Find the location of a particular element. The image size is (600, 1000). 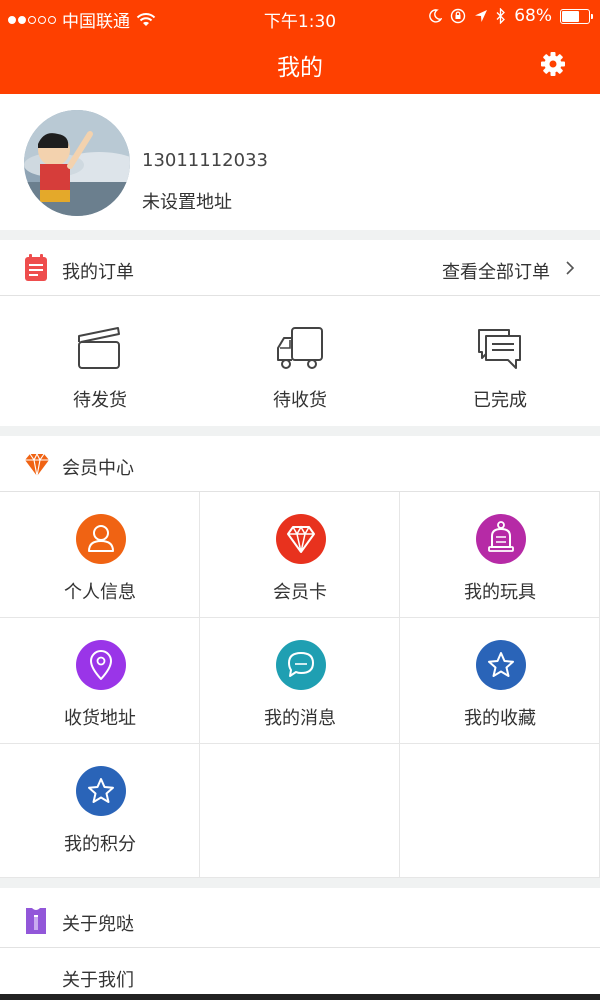

location-pin-icon is located at coordinates (101, 665).